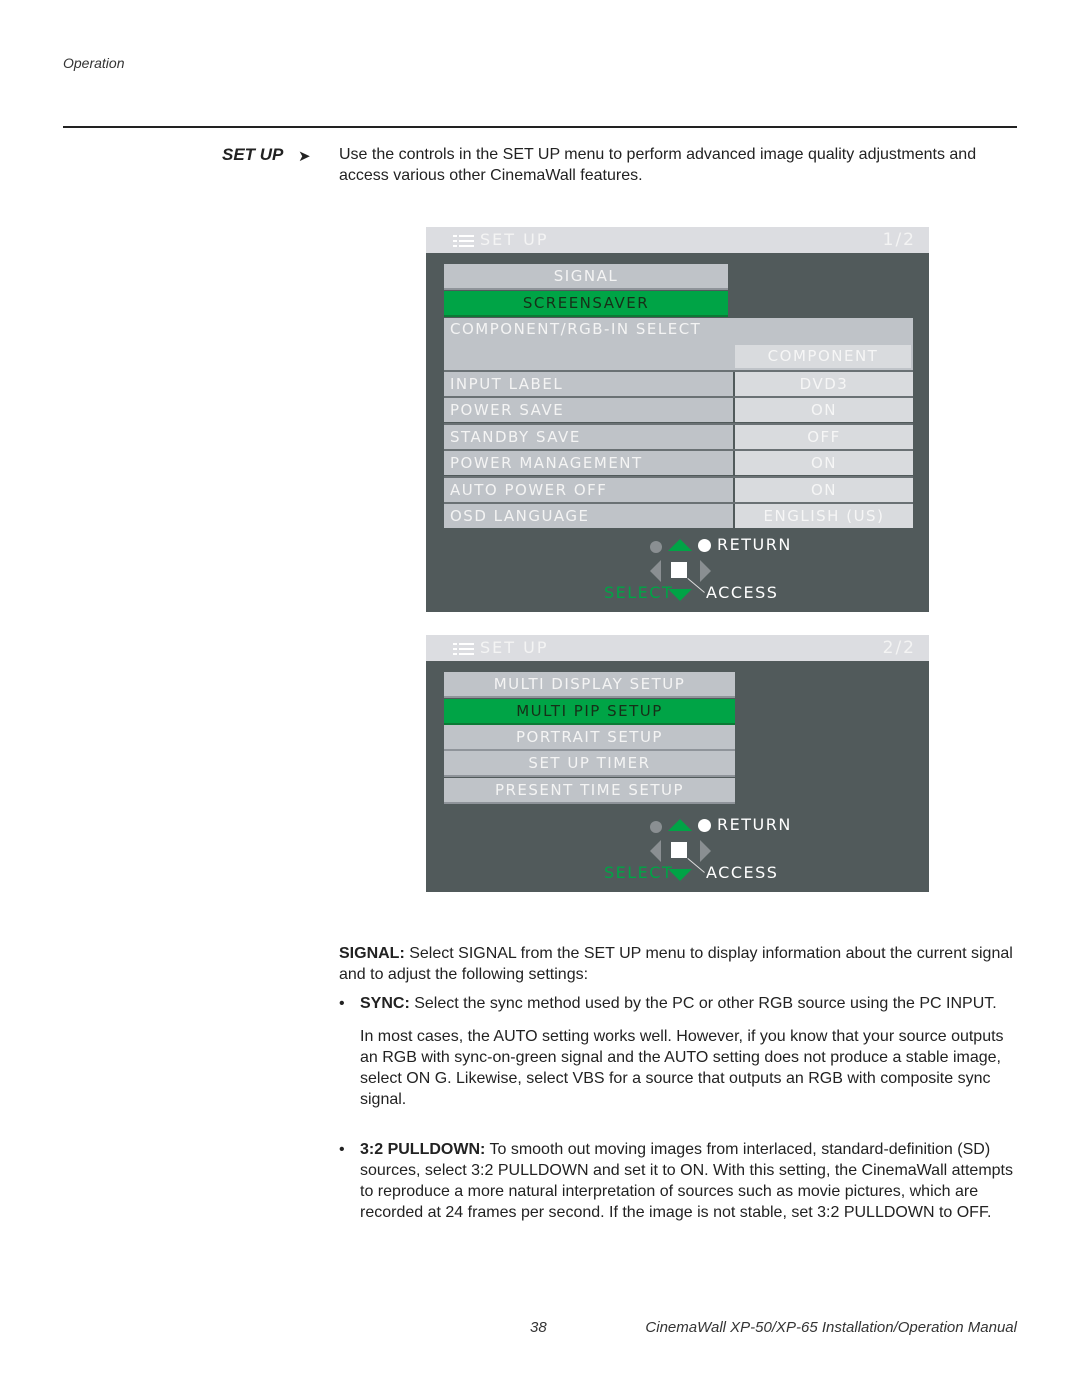 Image resolution: width=1080 pixels, height=1397 pixels. What do you see at coordinates (385, 1003) in the screenshot?
I see `sync-term: SYNC:` at bounding box center [385, 1003].